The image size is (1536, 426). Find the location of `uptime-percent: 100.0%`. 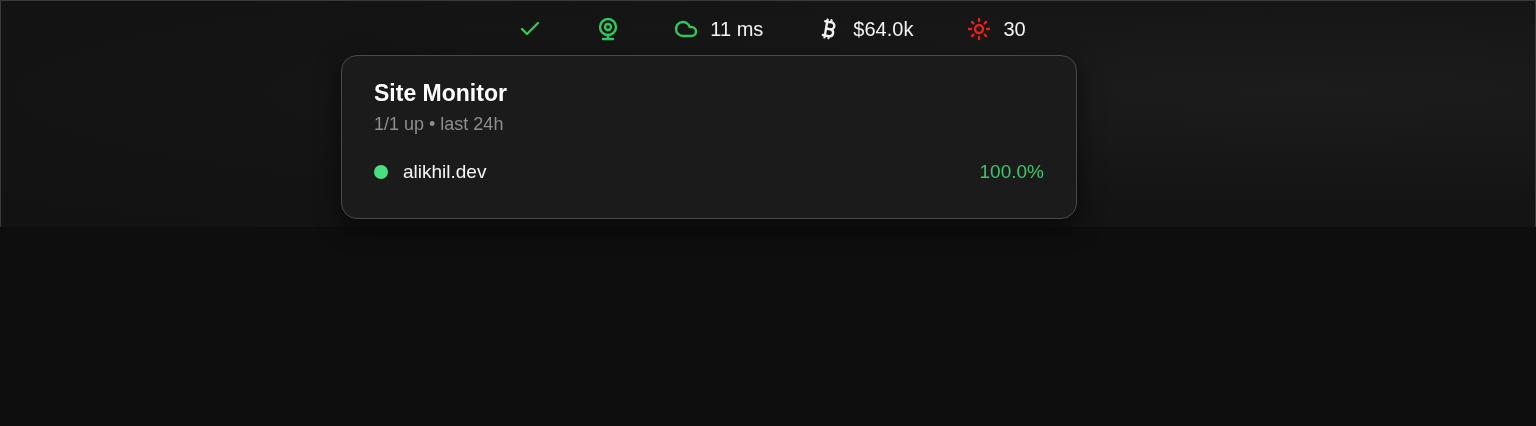

uptime-percent: 100.0% is located at coordinates (1011, 172).